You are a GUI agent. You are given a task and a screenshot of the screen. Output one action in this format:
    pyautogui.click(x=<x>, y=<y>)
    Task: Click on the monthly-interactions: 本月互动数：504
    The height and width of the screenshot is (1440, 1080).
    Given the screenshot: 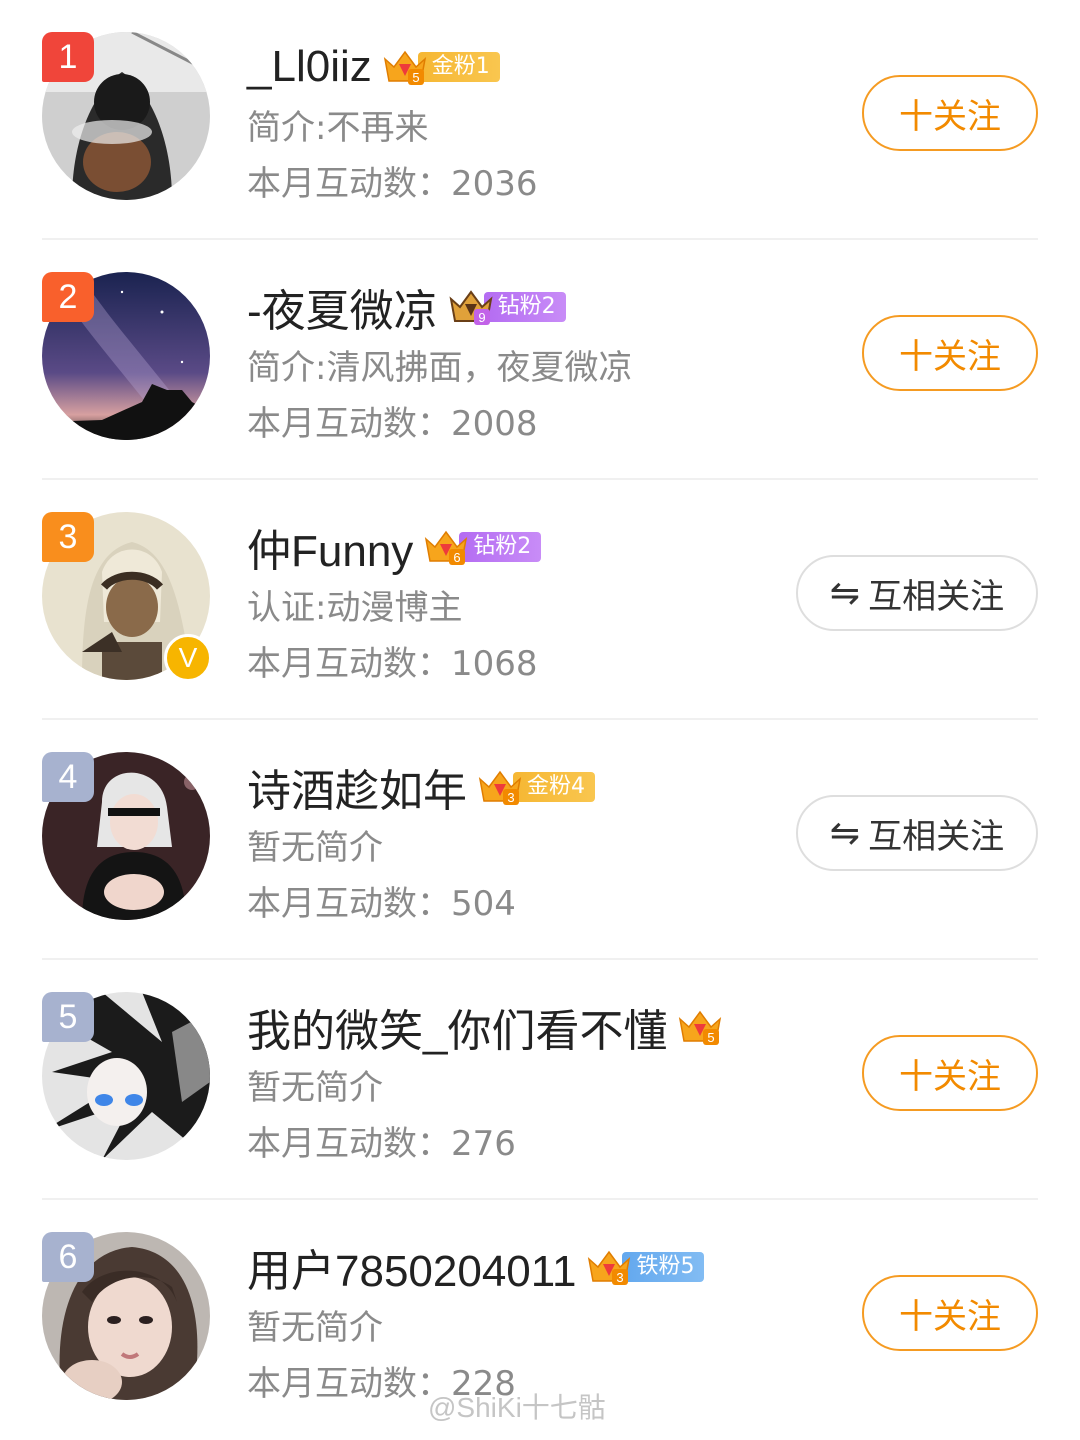 What is the action you would take?
    pyautogui.click(x=381, y=900)
    